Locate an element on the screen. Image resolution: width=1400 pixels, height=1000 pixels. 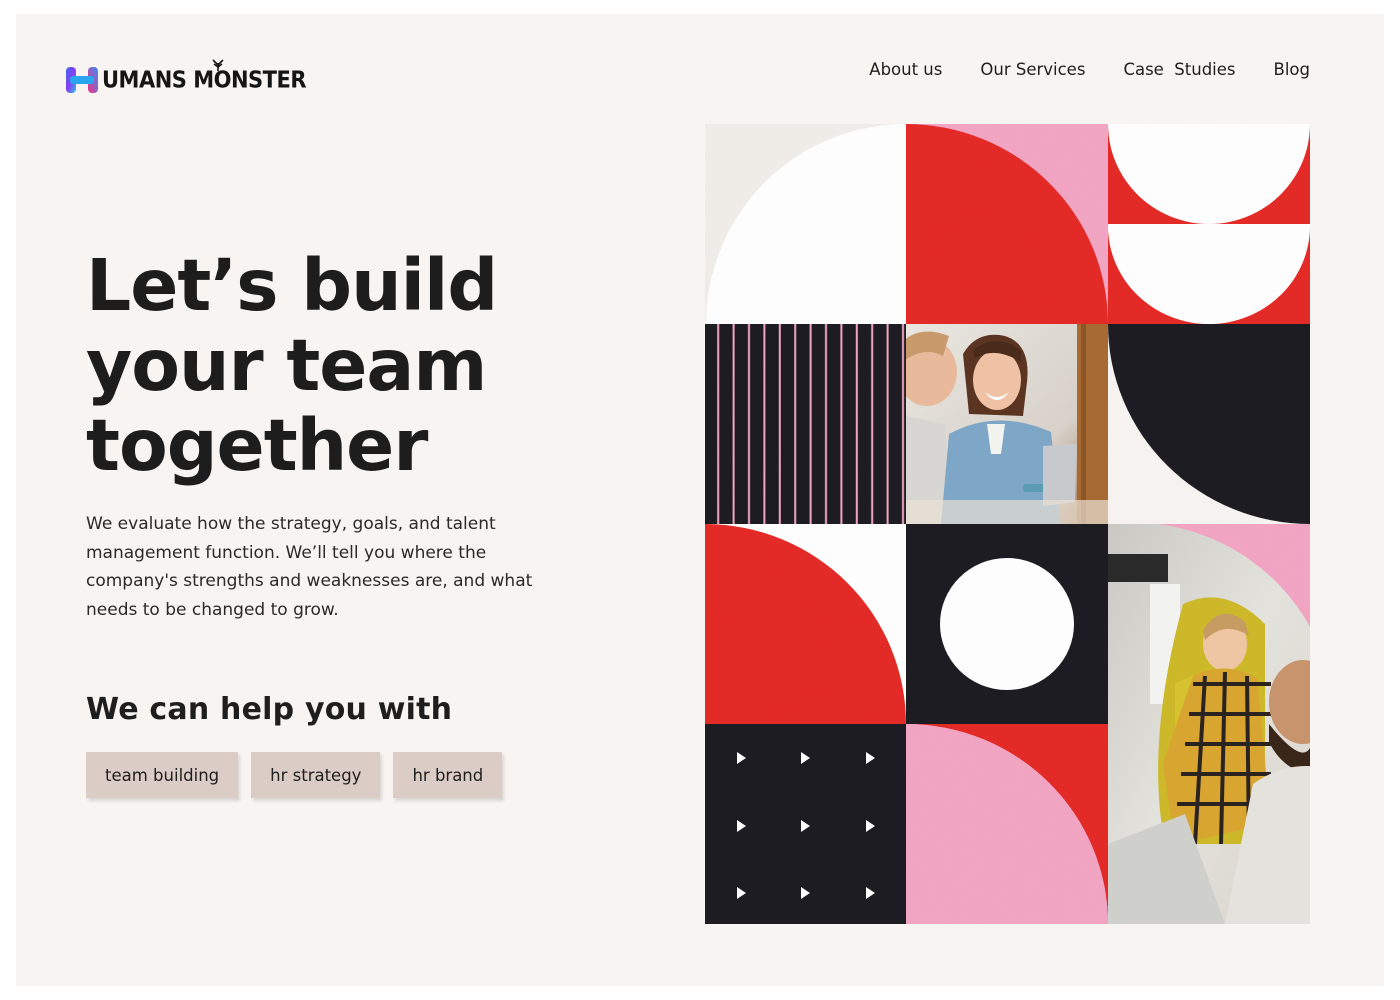
tag-team-building: team building is located at coordinates (162, 775).